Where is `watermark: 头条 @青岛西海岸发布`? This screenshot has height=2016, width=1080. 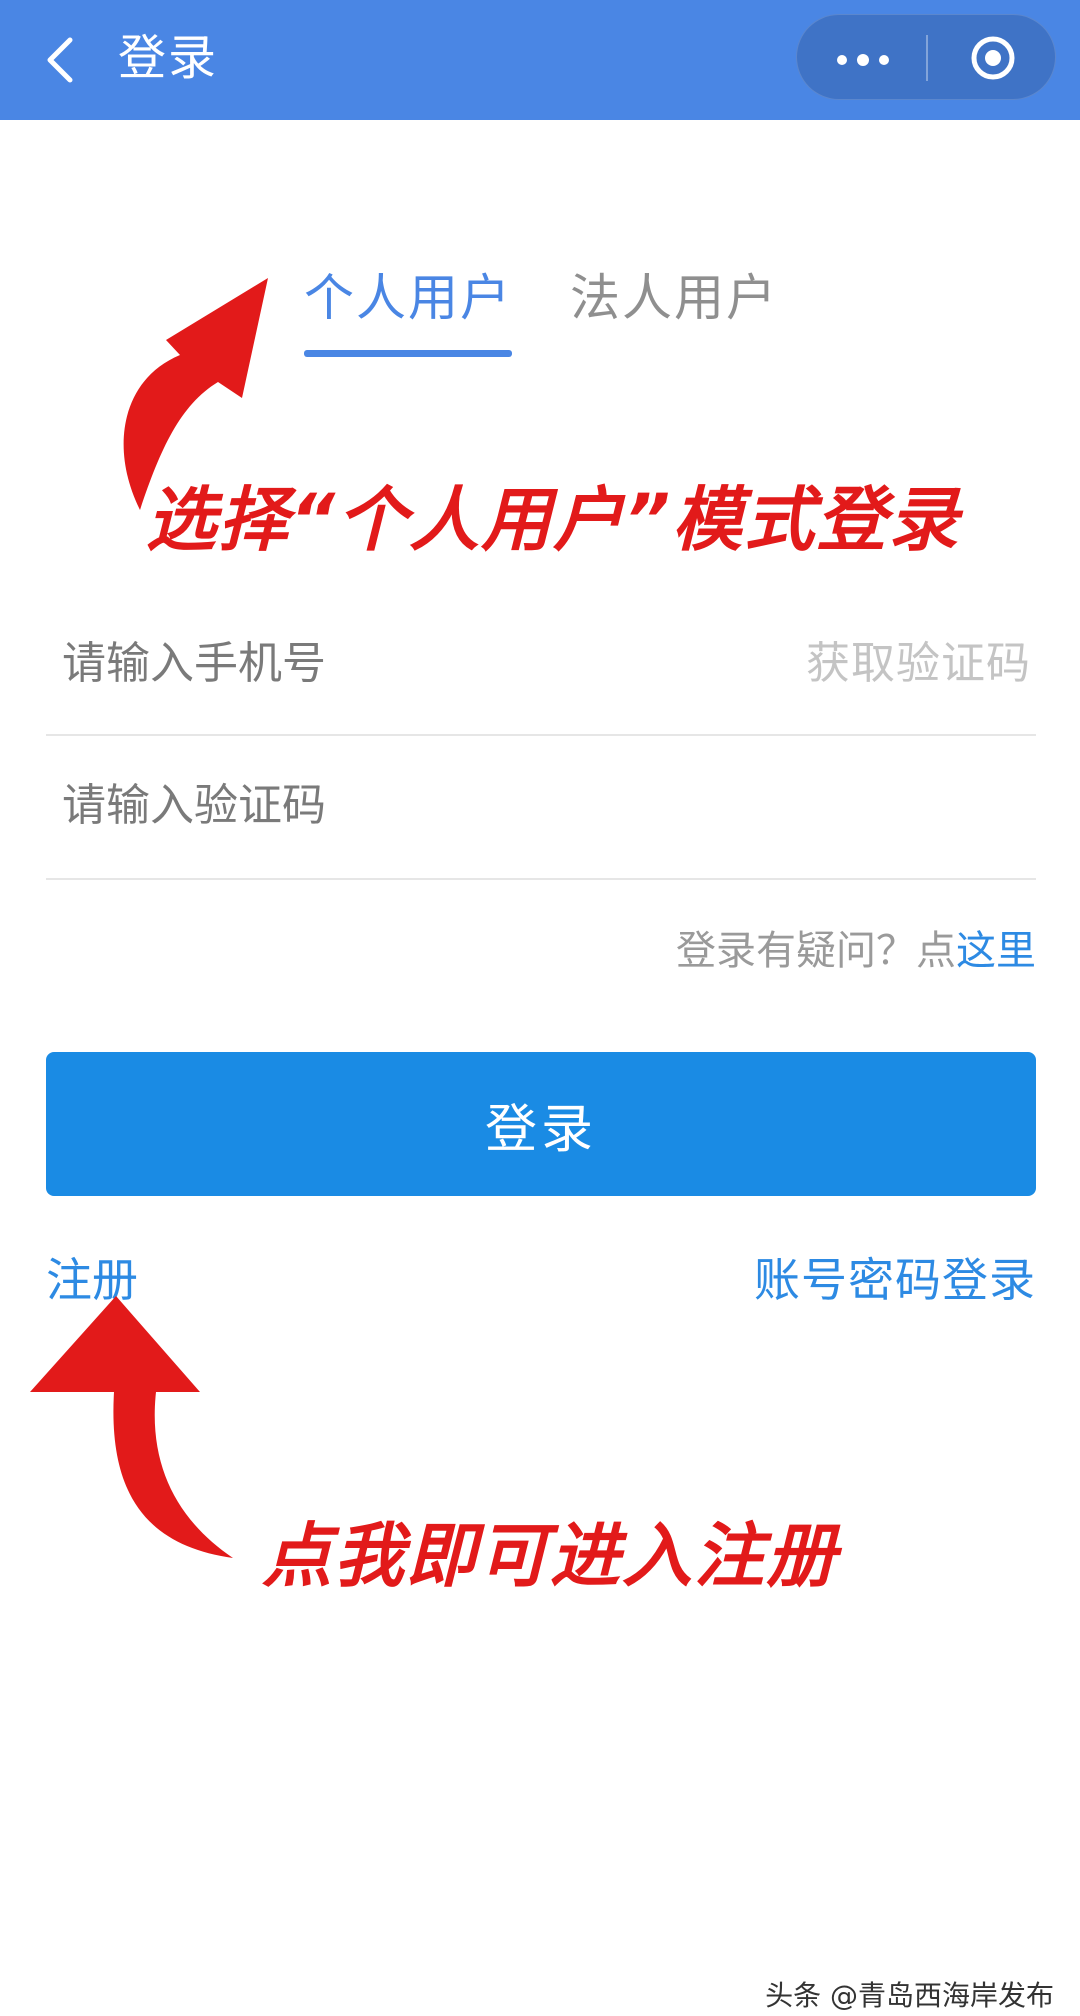 watermark: 头条 @青岛西海岸发布 is located at coordinates (909, 1995).